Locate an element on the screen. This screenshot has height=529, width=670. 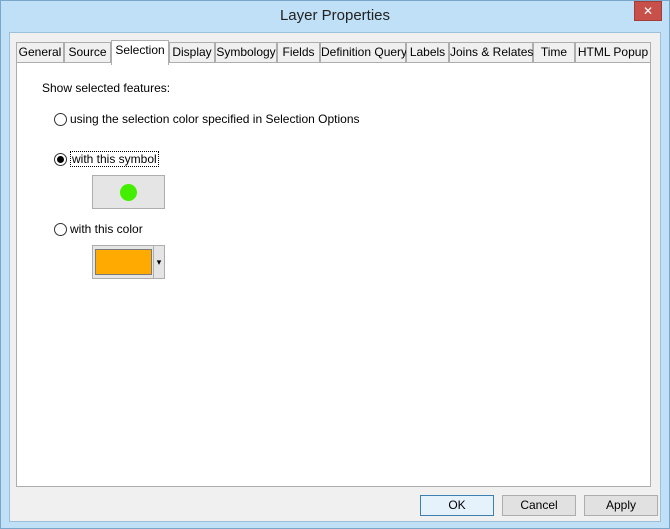
tab-definition-query: Definition Query is located at coordinates (363, 52).